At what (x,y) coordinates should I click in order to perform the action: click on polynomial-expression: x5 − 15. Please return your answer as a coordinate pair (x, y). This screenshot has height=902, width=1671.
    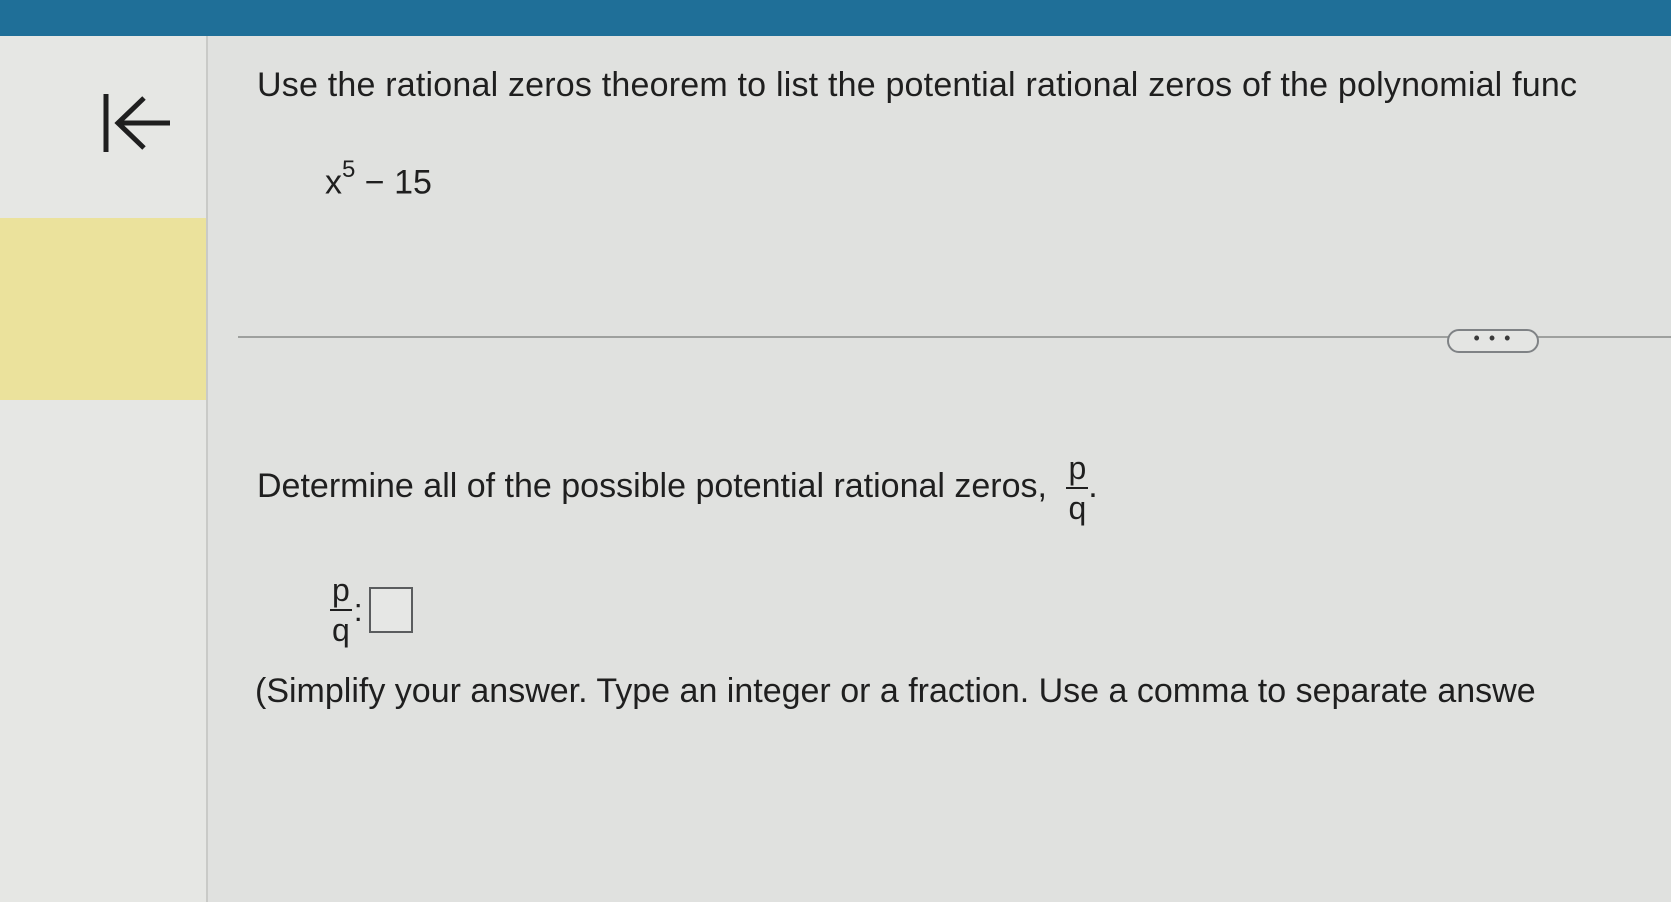
    Looking at the image, I should click on (378, 179).